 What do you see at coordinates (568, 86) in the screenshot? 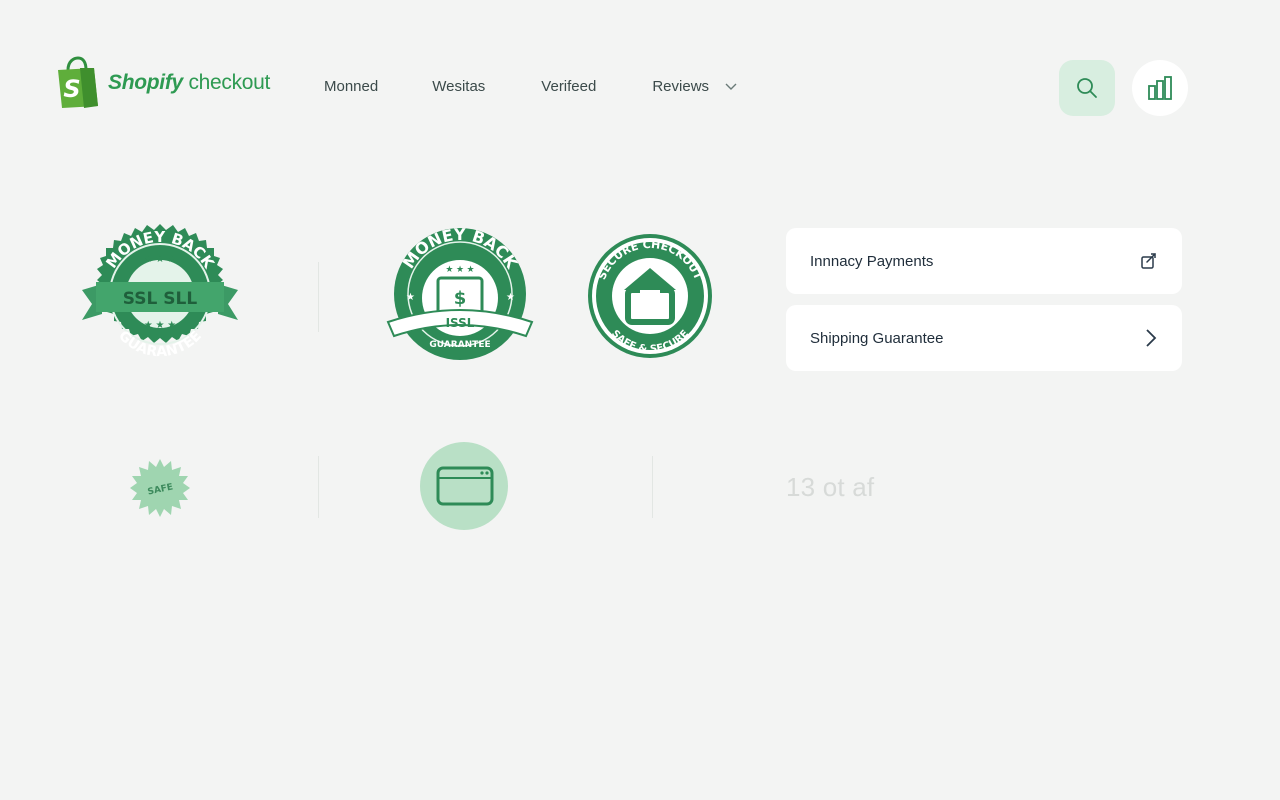
I see `nav-item-verifeed: Verifeed` at bounding box center [568, 86].